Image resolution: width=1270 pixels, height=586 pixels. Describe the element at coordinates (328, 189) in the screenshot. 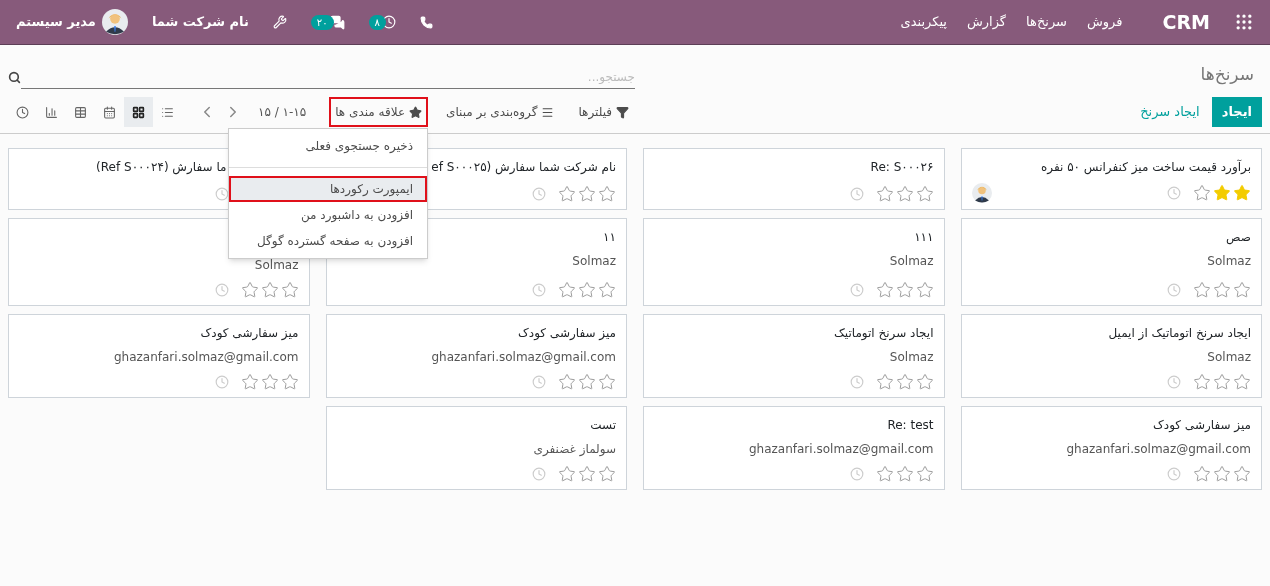

I see `dropdown-item: ایمپورت رکوردها` at that location.